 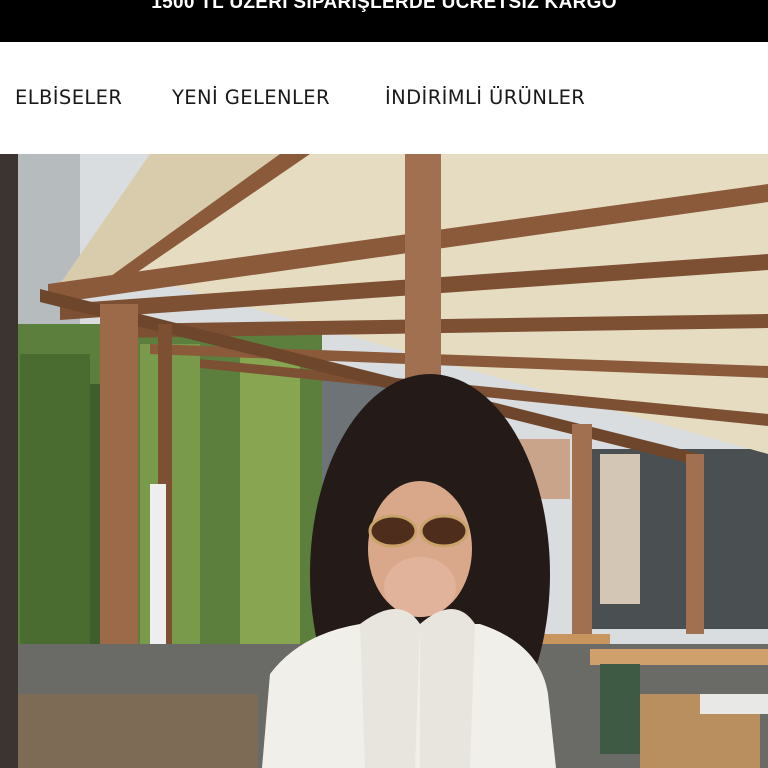 What do you see at coordinates (485, 97) in the screenshot?
I see `nav-item-indirimli-urunler: İNDİRİMLİ ÜRÜNLER` at bounding box center [485, 97].